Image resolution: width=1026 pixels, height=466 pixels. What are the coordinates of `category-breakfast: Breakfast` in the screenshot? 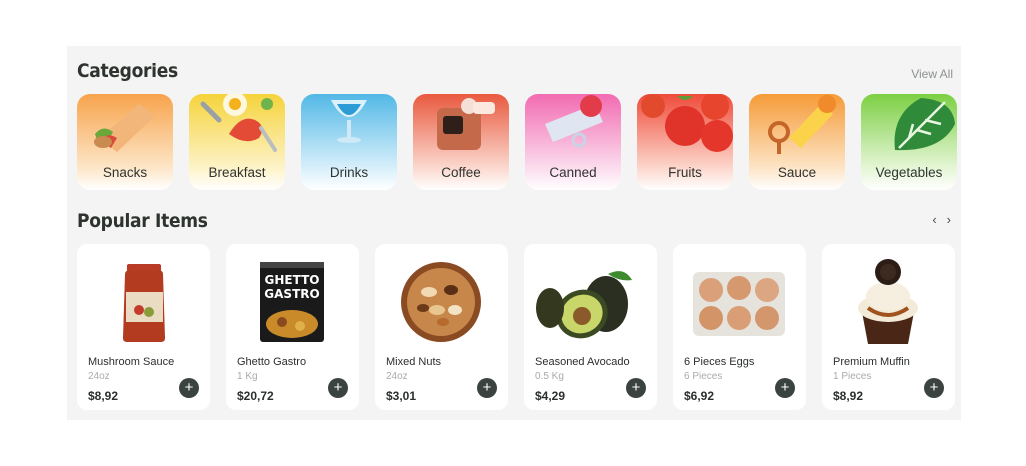 It's located at (237, 142).